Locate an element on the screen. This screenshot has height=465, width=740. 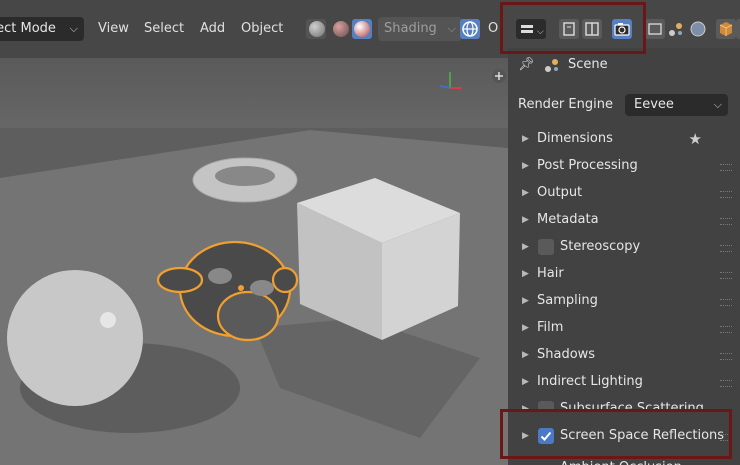
section-label: Shadows is located at coordinates (566, 354).